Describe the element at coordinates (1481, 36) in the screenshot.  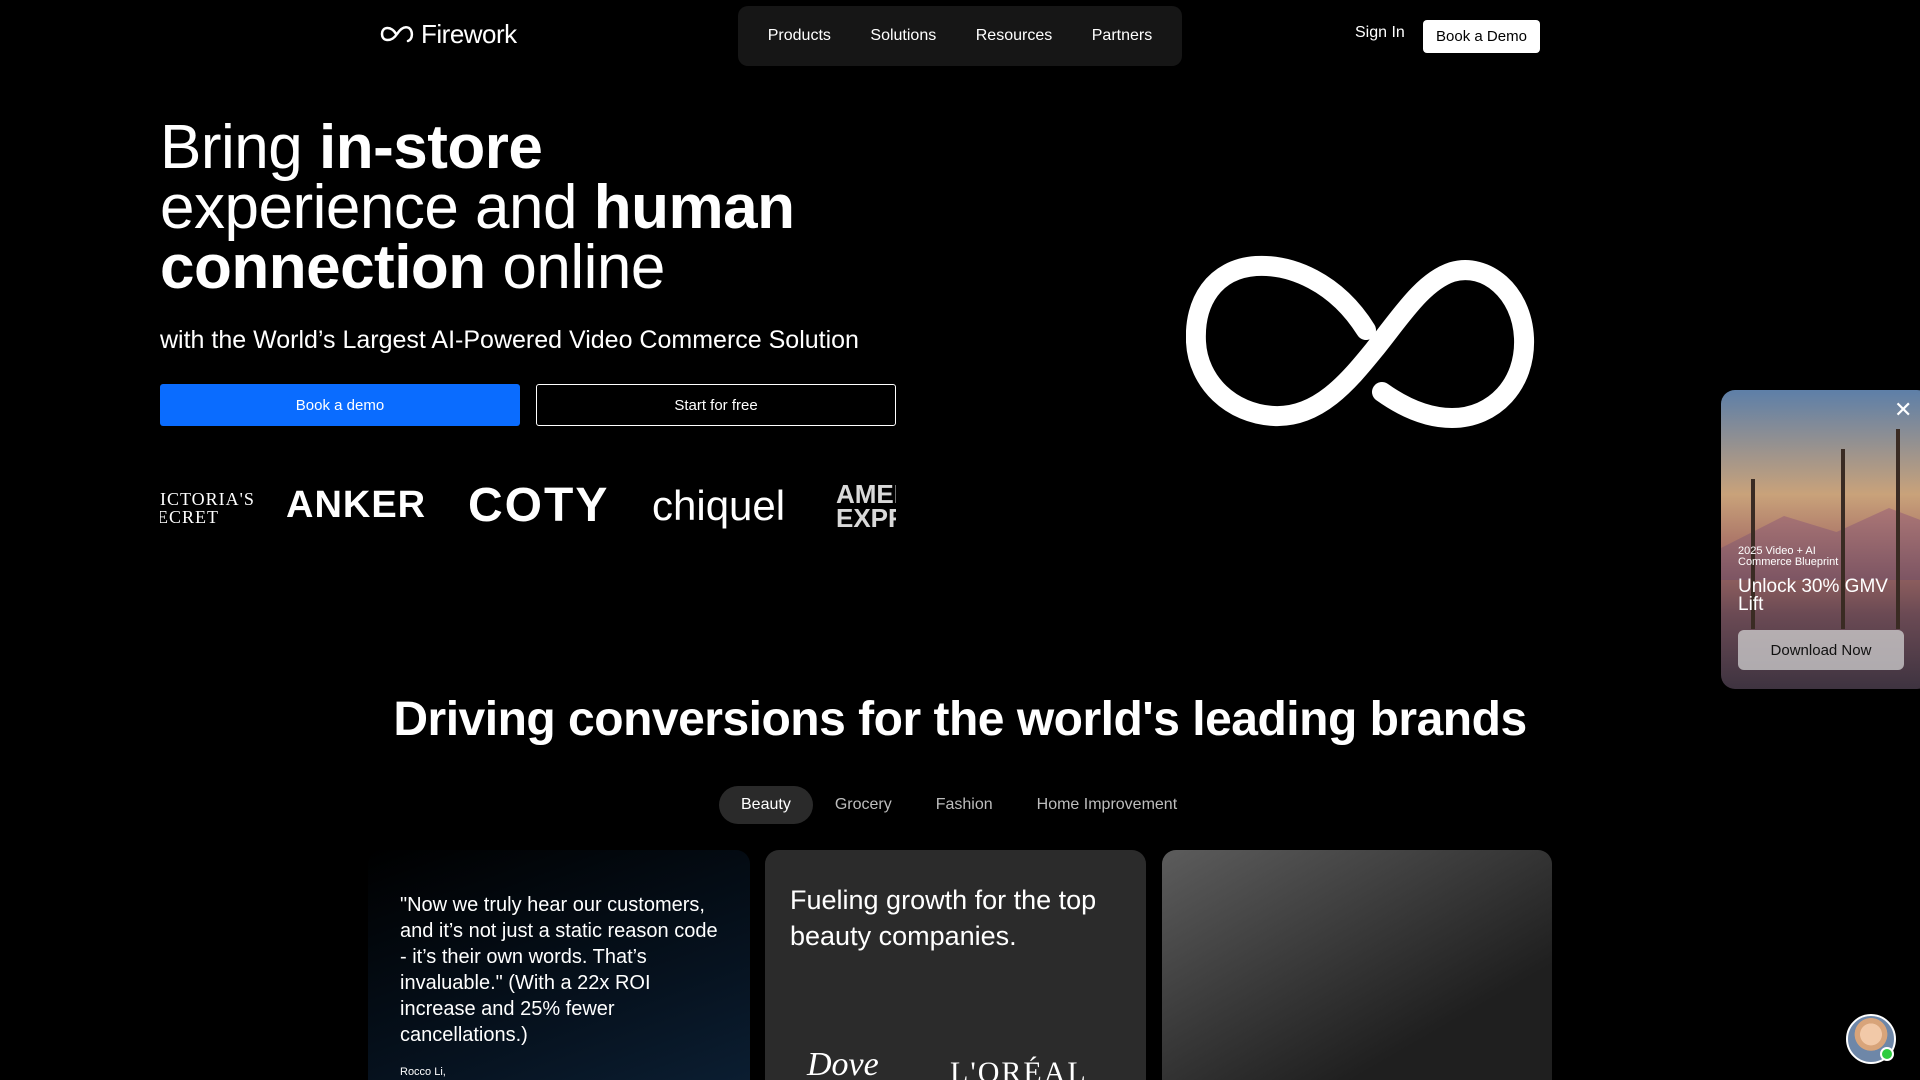
I see `book-demo-button: Book a Demo` at that location.